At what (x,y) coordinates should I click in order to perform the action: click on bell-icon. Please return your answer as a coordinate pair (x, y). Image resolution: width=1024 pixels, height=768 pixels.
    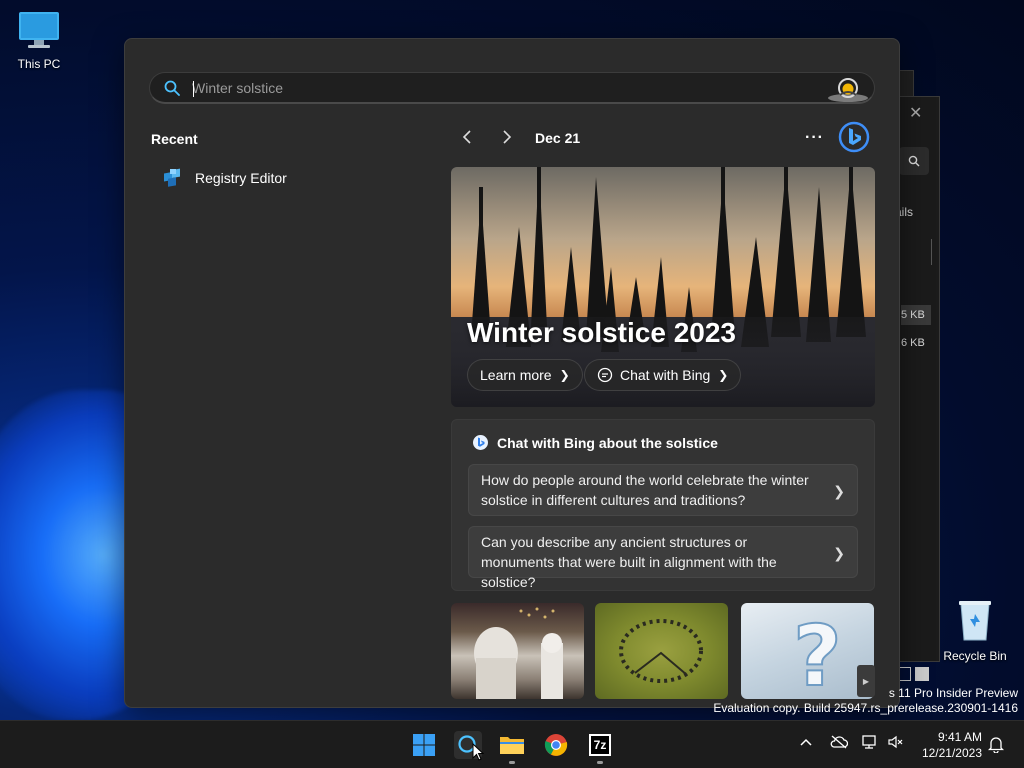
    Looking at the image, I should click on (996, 745).